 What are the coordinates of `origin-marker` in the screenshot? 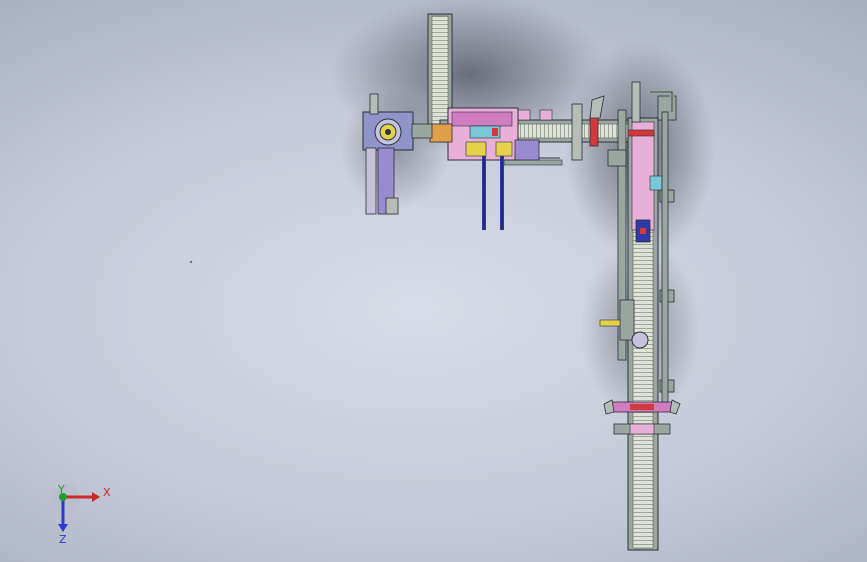 It's located at (191, 262).